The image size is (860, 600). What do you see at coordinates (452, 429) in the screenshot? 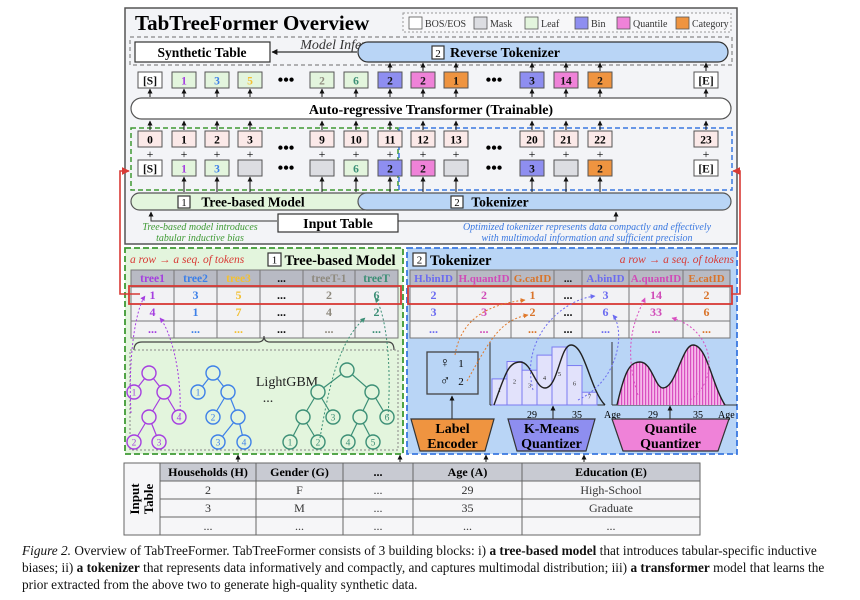
I see `label-encoder-line1: Label` at bounding box center [452, 429].